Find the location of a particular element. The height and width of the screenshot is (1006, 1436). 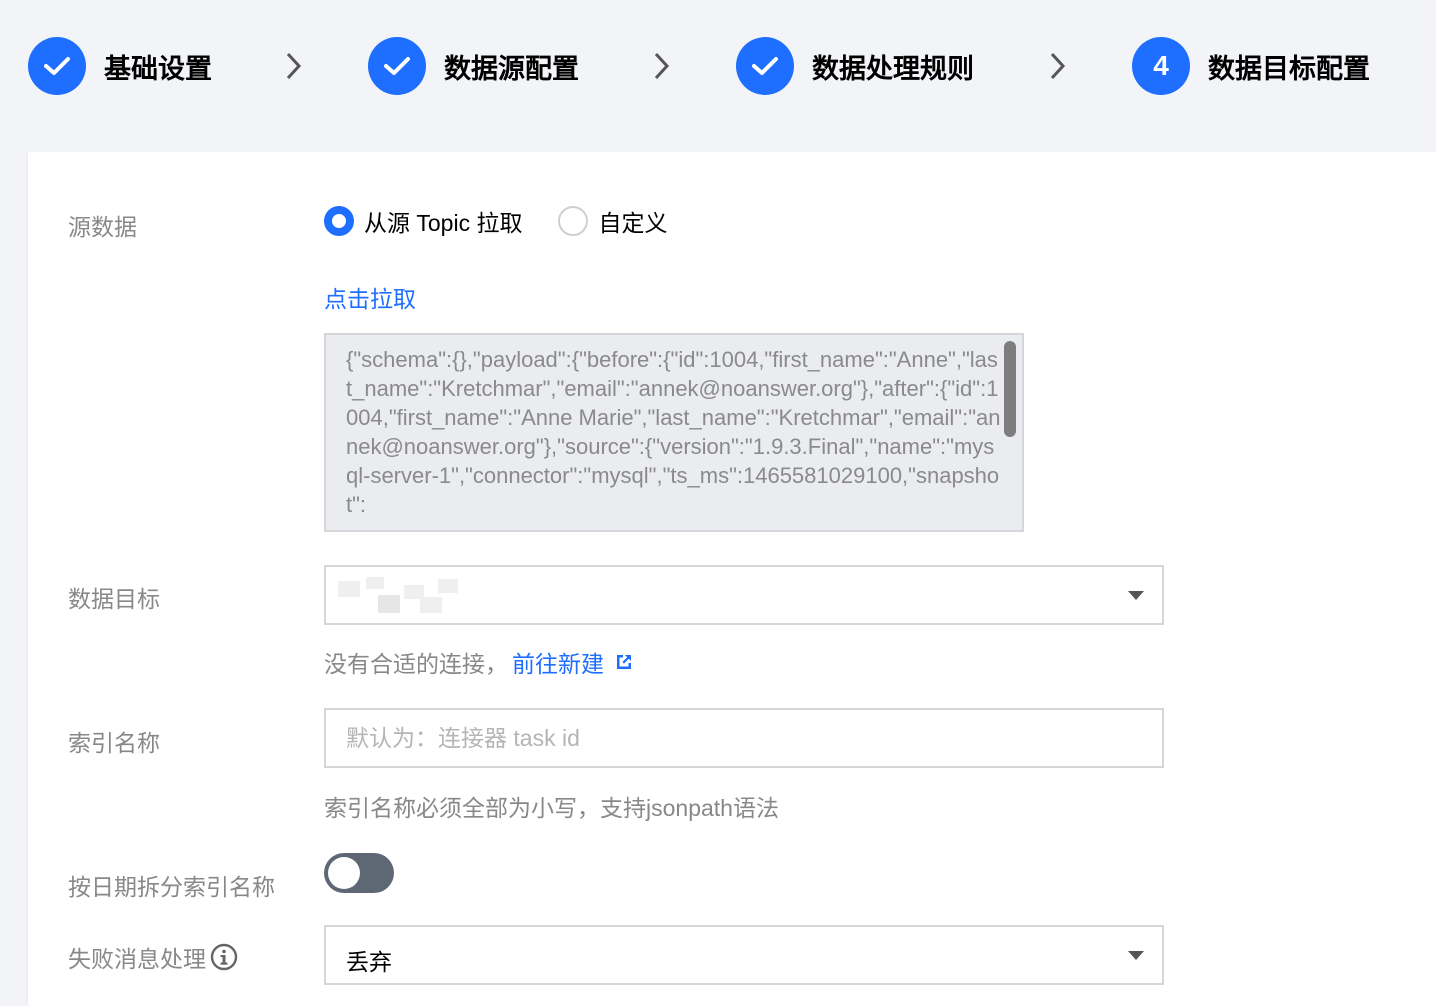

radio-unchecked-icon is located at coordinates (573, 221).